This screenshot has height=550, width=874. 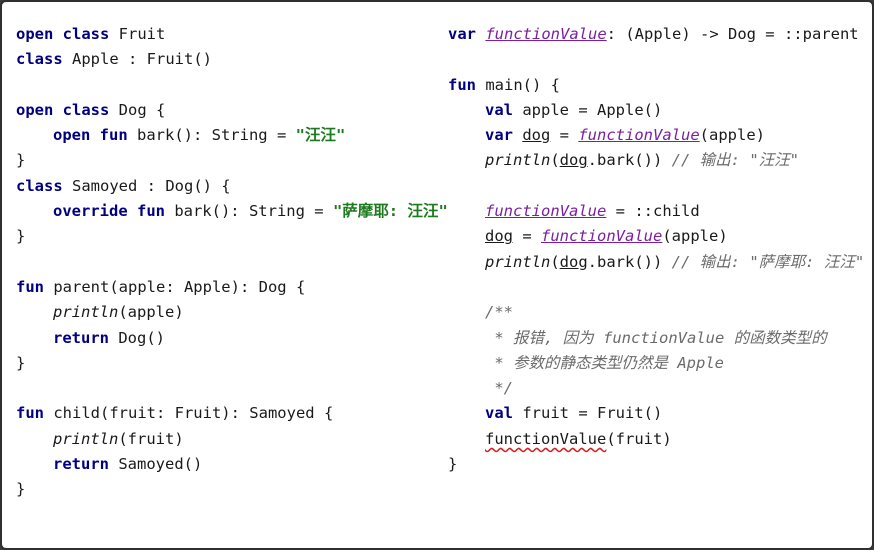 What do you see at coordinates (232, 338) in the screenshot?
I see `left-code-line: return Dog()` at bounding box center [232, 338].